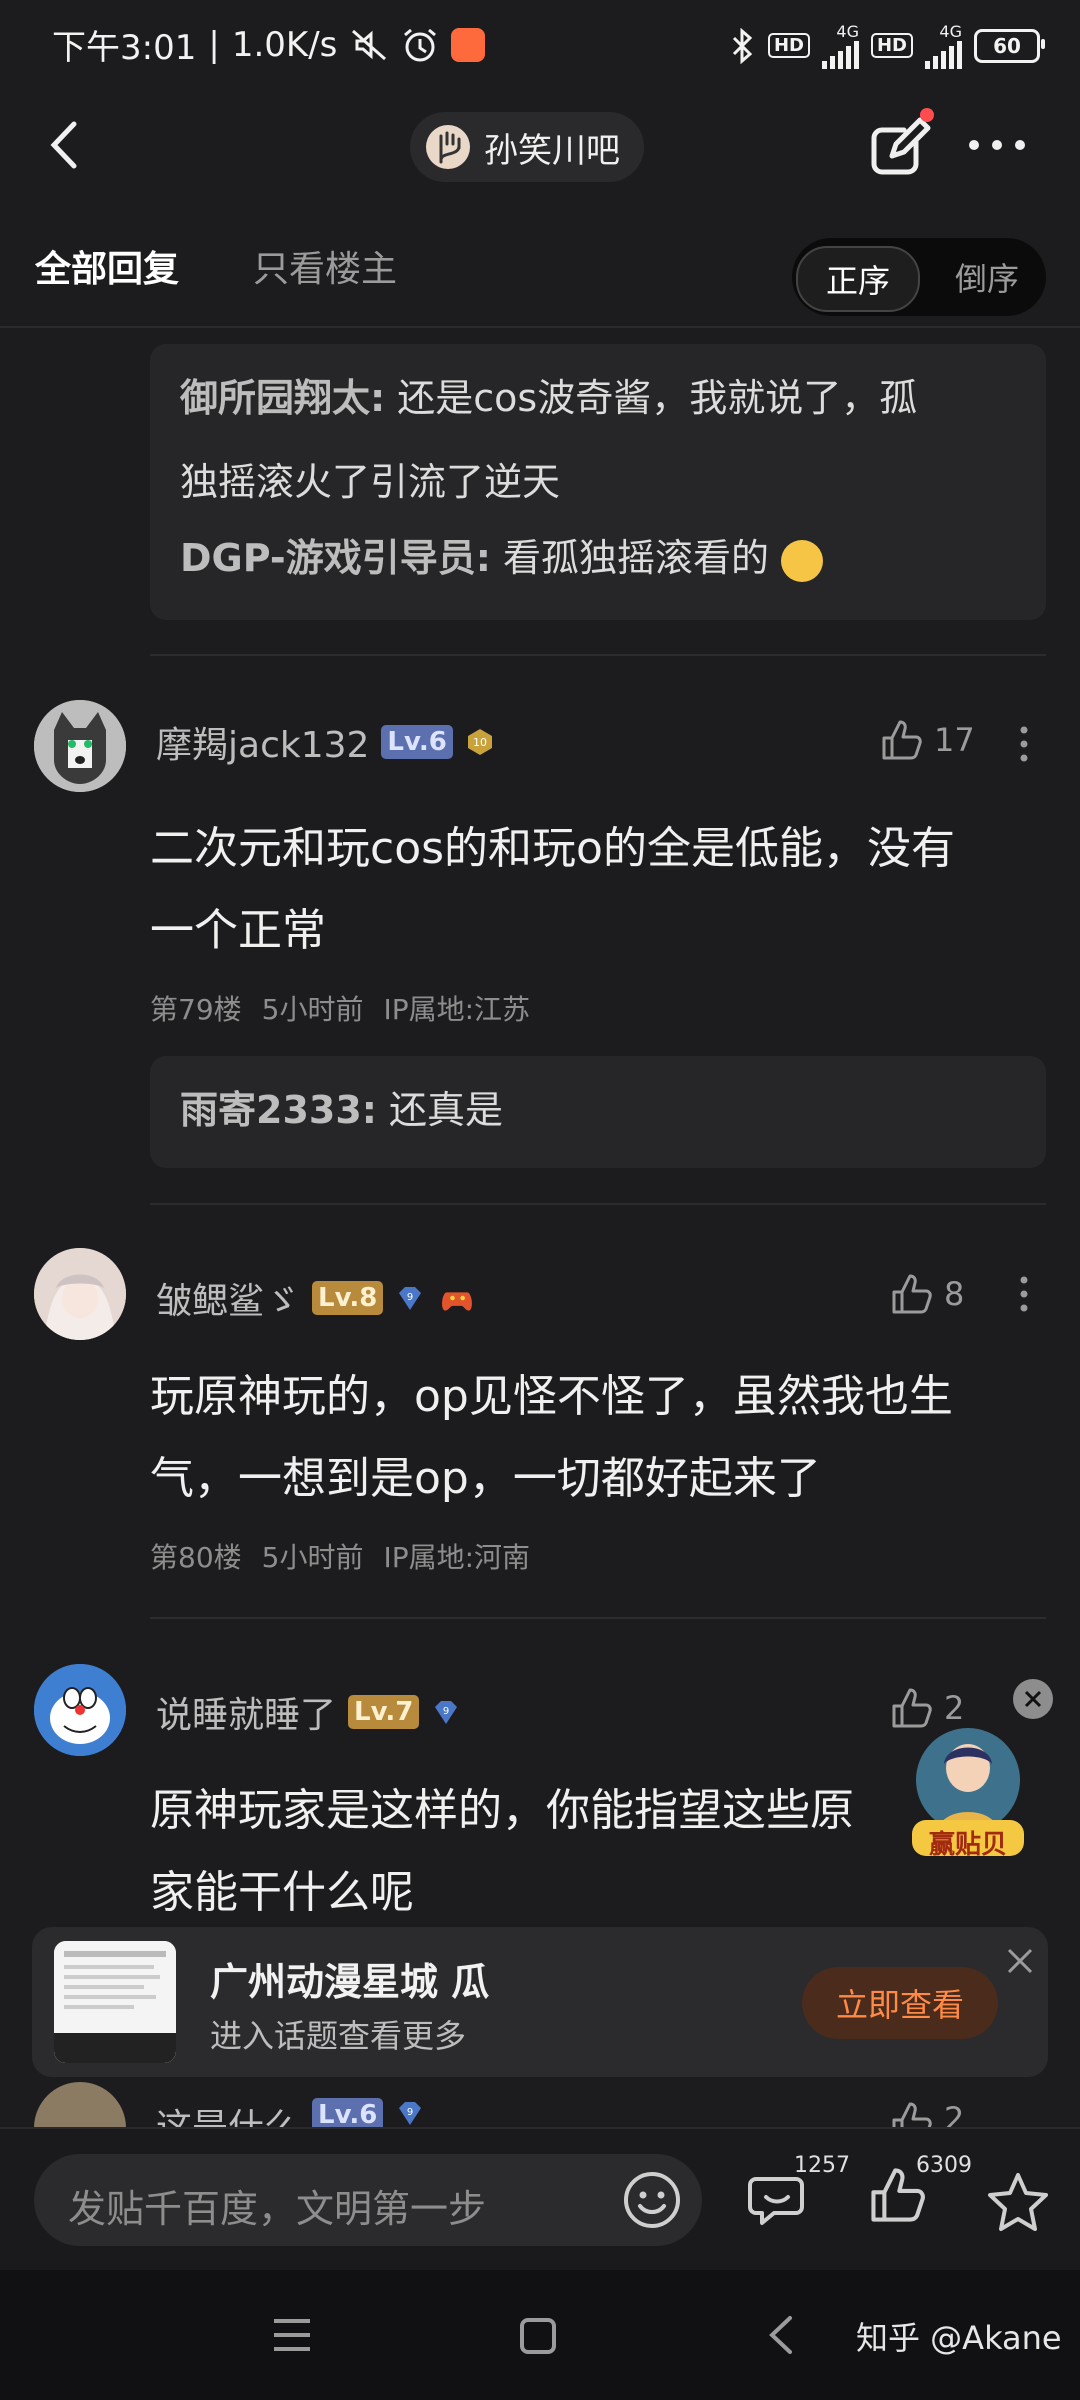 The width and height of the screenshot is (1080, 2400). What do you see at coordinates (325, 266) in the screenshot?
I see `tab-op-only: 只看楼主` at bounding box center [325, 266].